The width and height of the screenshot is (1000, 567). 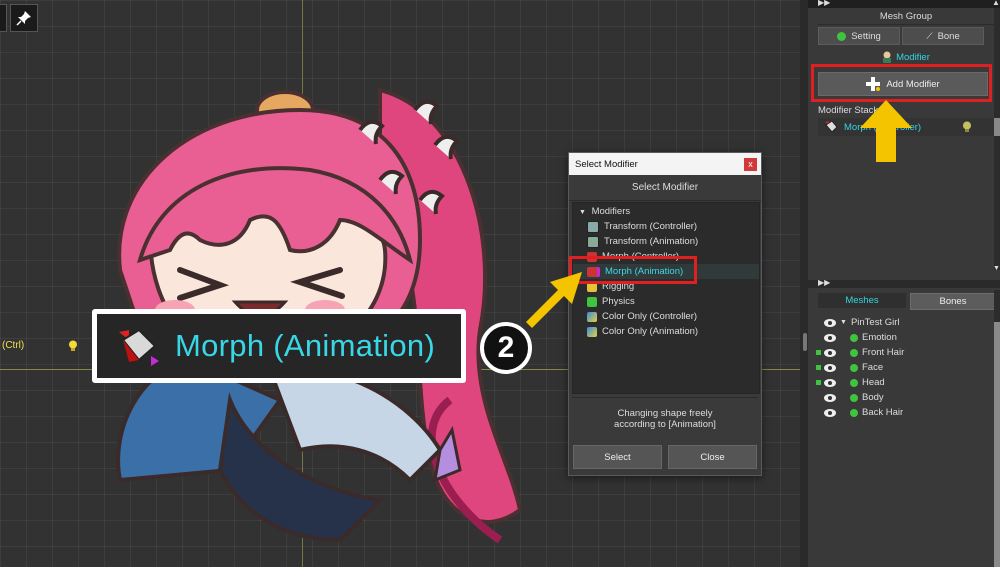 I want to click on step-two-number: 2, so click(x=506, y=347).